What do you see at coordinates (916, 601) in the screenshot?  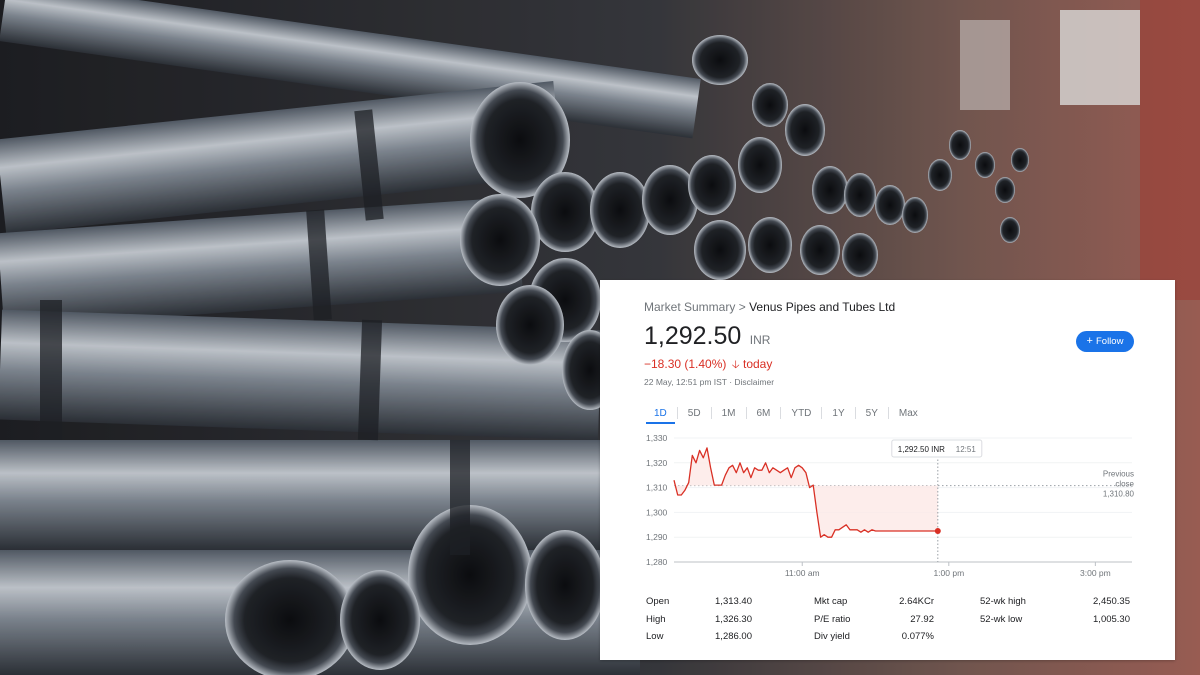 I see `stat-value: 2.64KCr` at bounding box center [916, 601].